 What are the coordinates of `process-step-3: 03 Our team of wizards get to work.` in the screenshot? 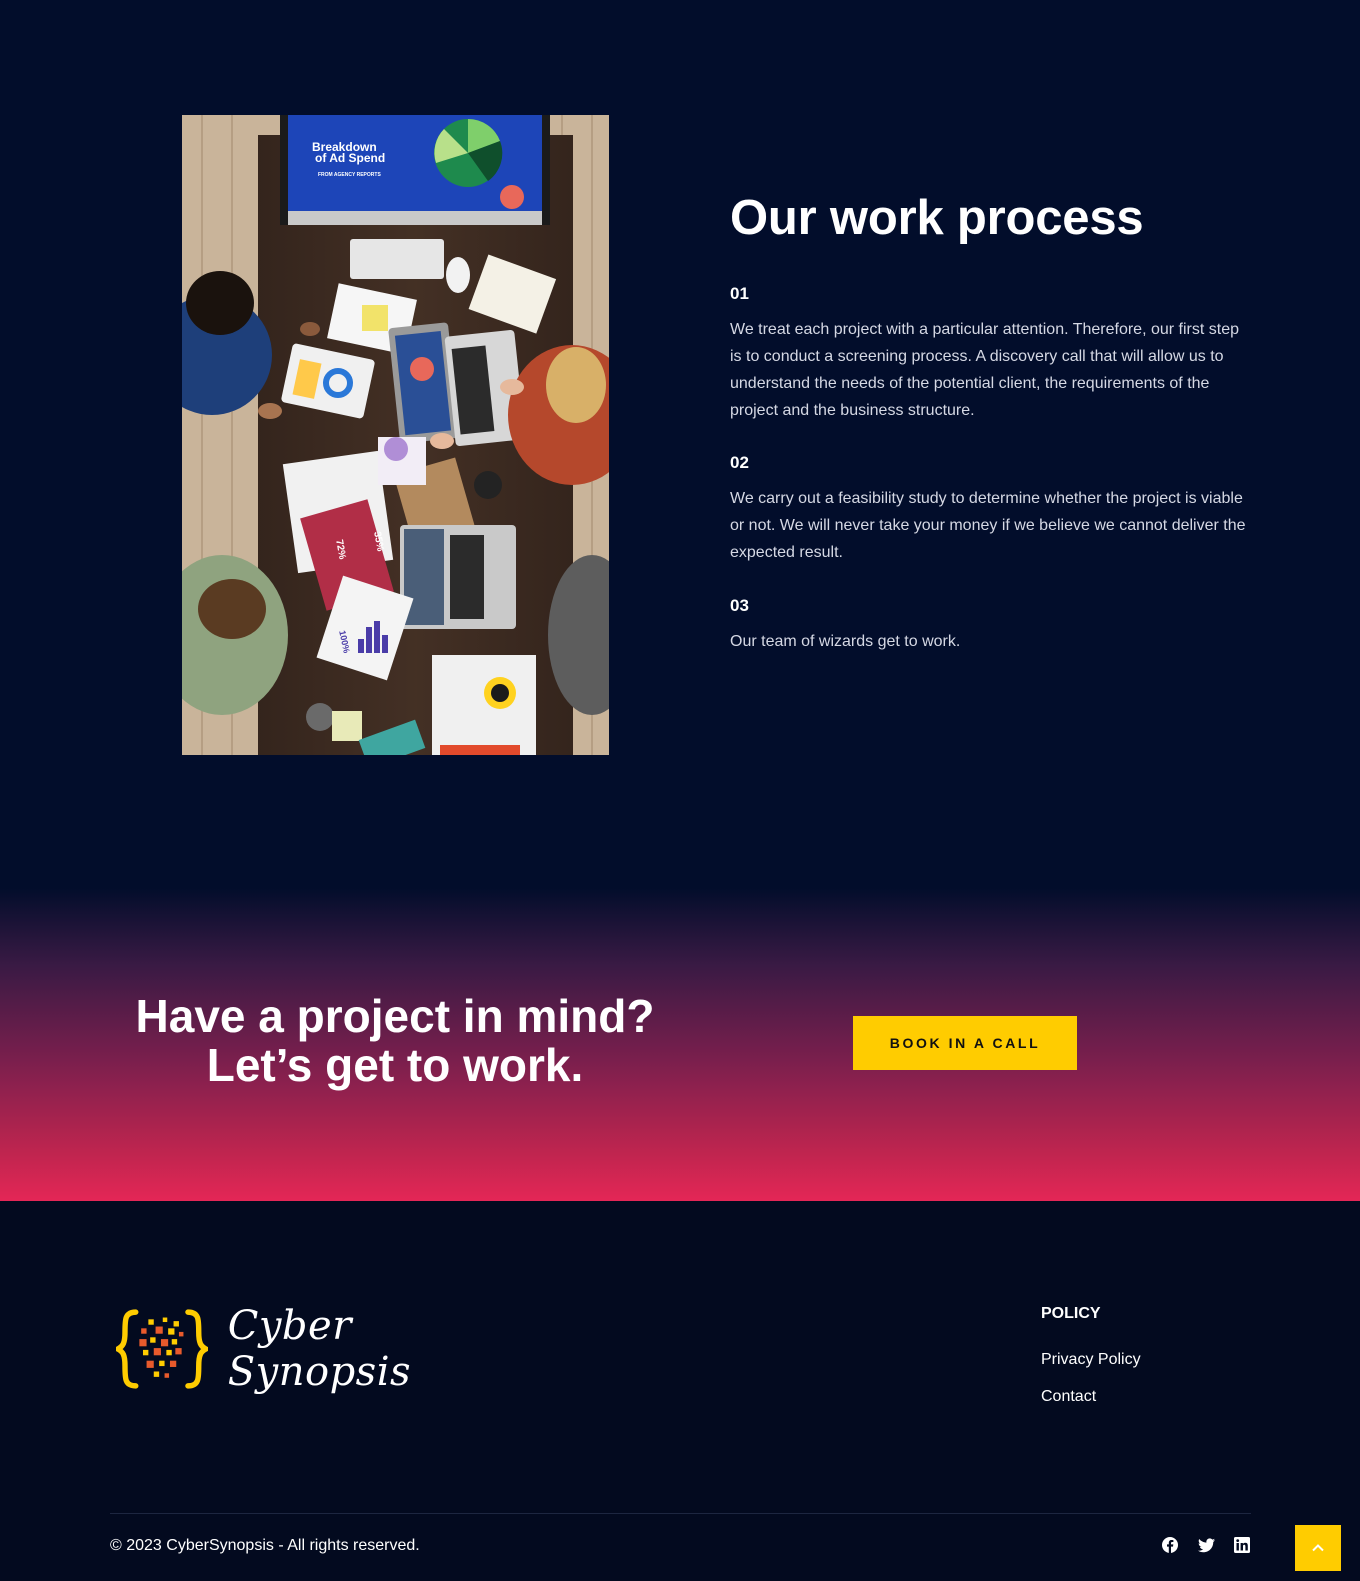 It's located at (990, 625).